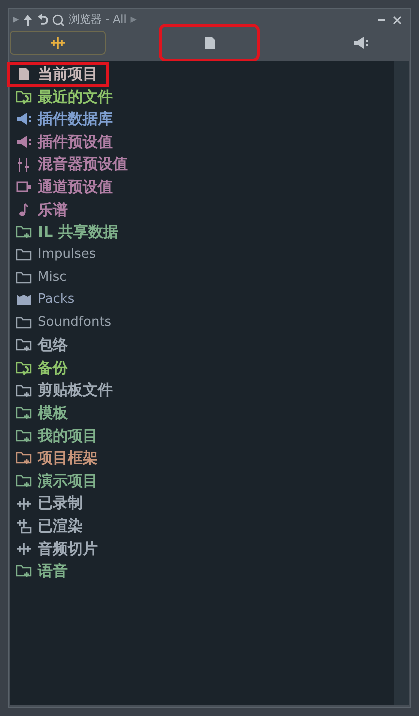 This screenshot has width=419, height=716. I want to click on browser-item: 包络, so click(44, 345).